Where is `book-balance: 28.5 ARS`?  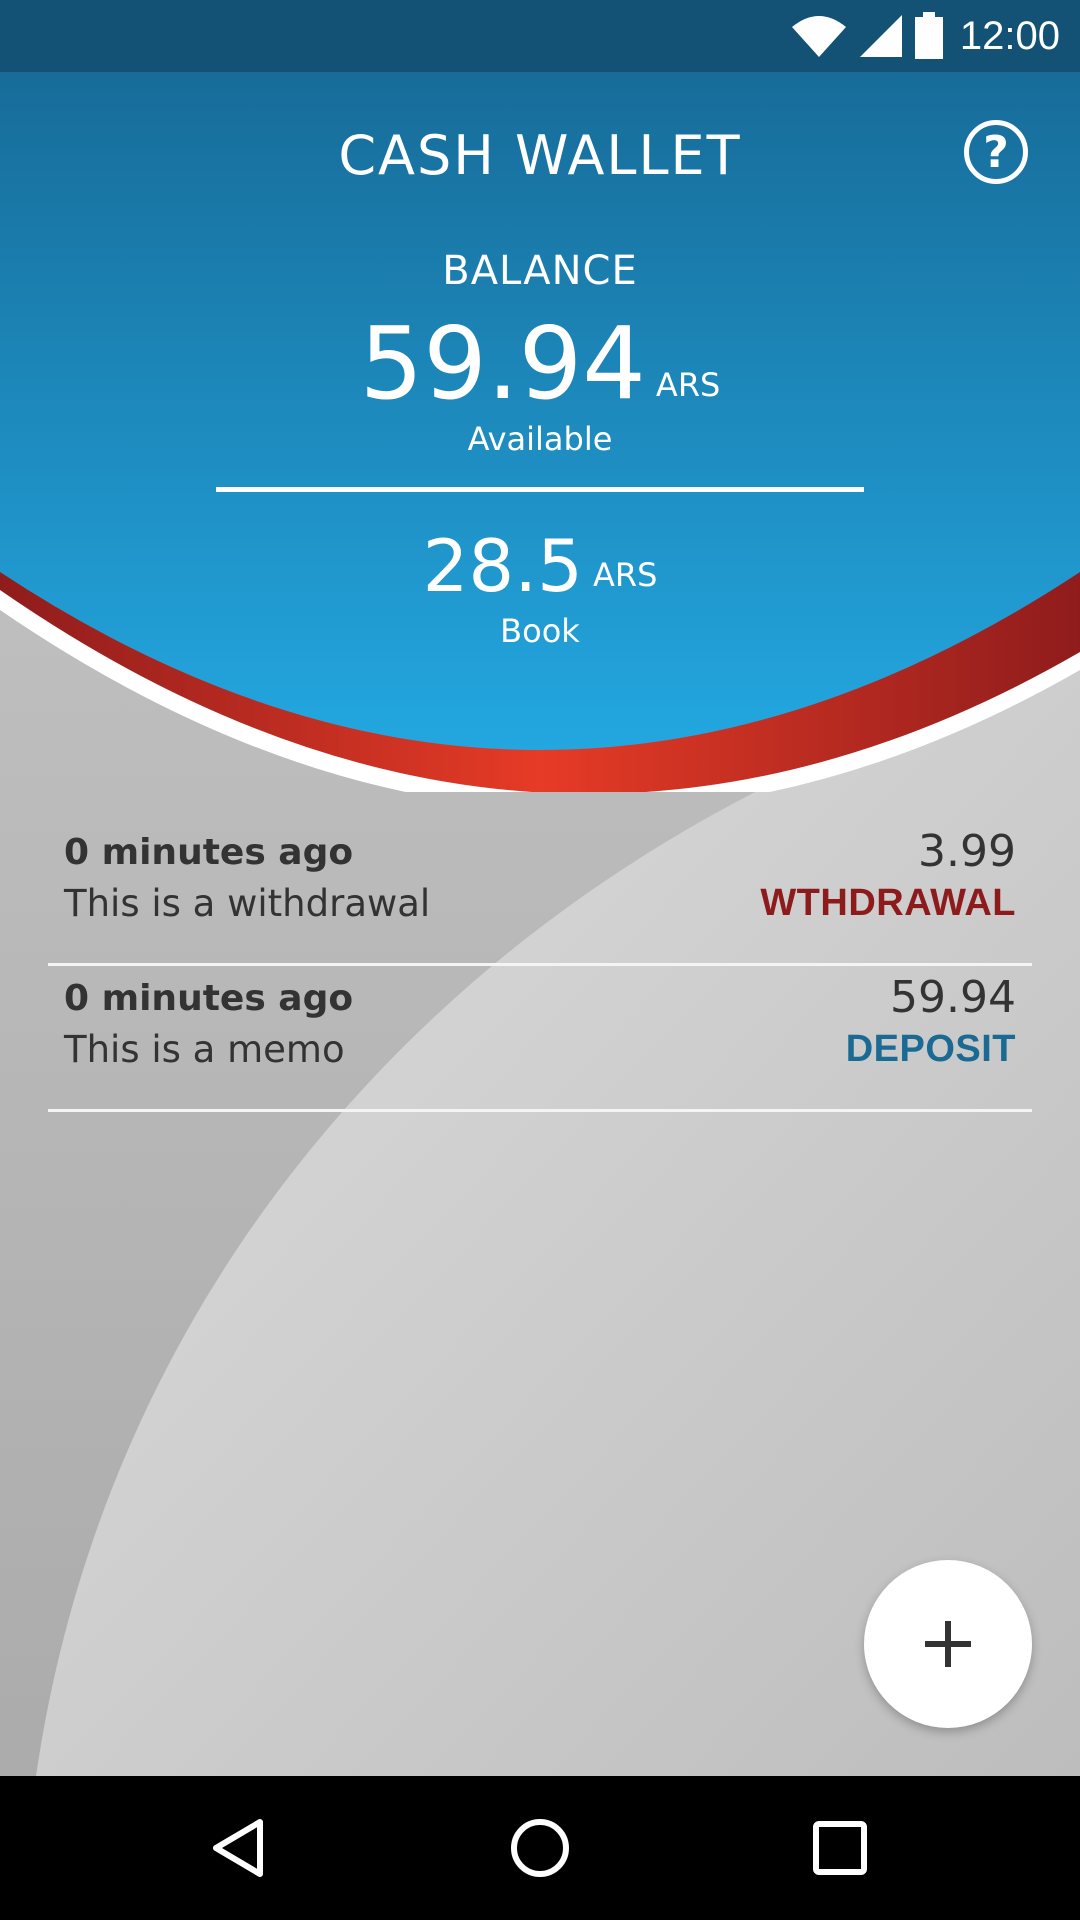
book-balance: 28.5 ARS is located at coordinates (540, 566).